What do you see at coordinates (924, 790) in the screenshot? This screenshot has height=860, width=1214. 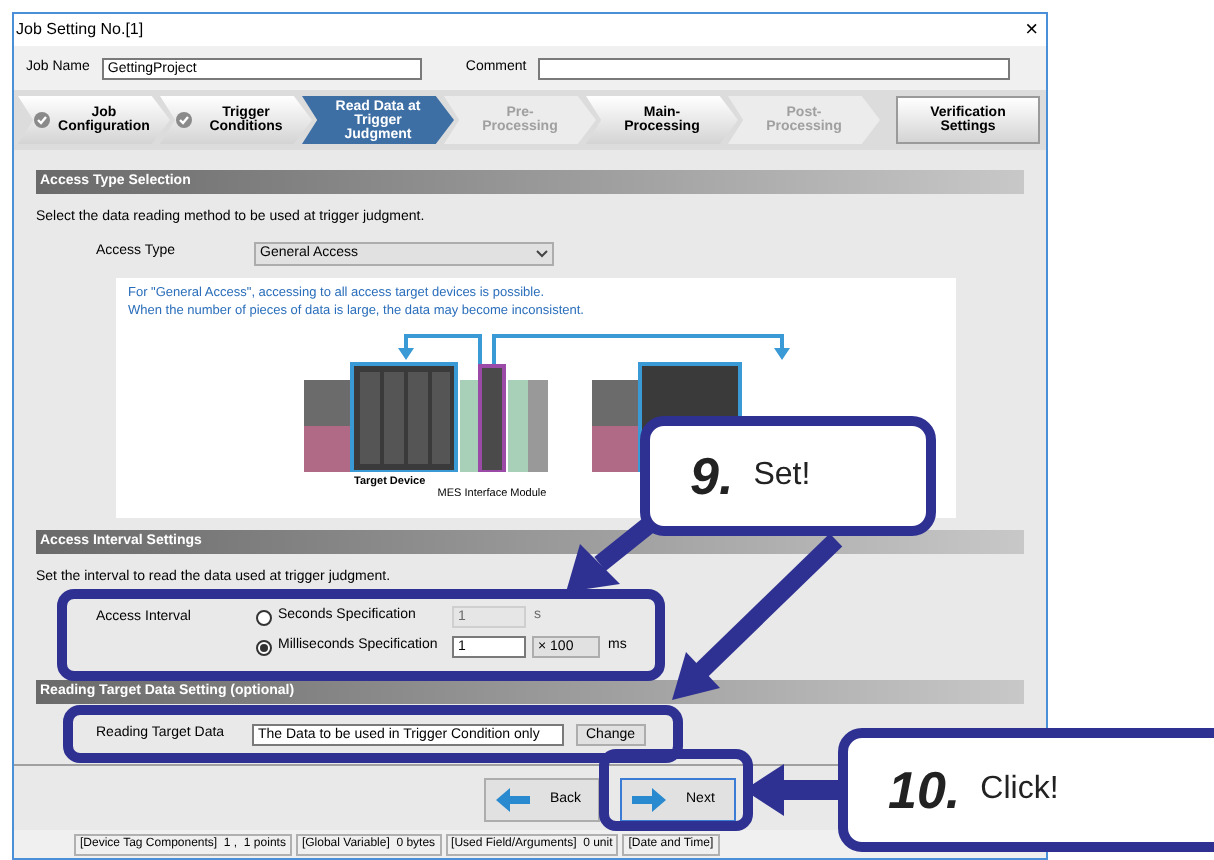 I see `step-number: 10.` at bounding box center [924, 790].